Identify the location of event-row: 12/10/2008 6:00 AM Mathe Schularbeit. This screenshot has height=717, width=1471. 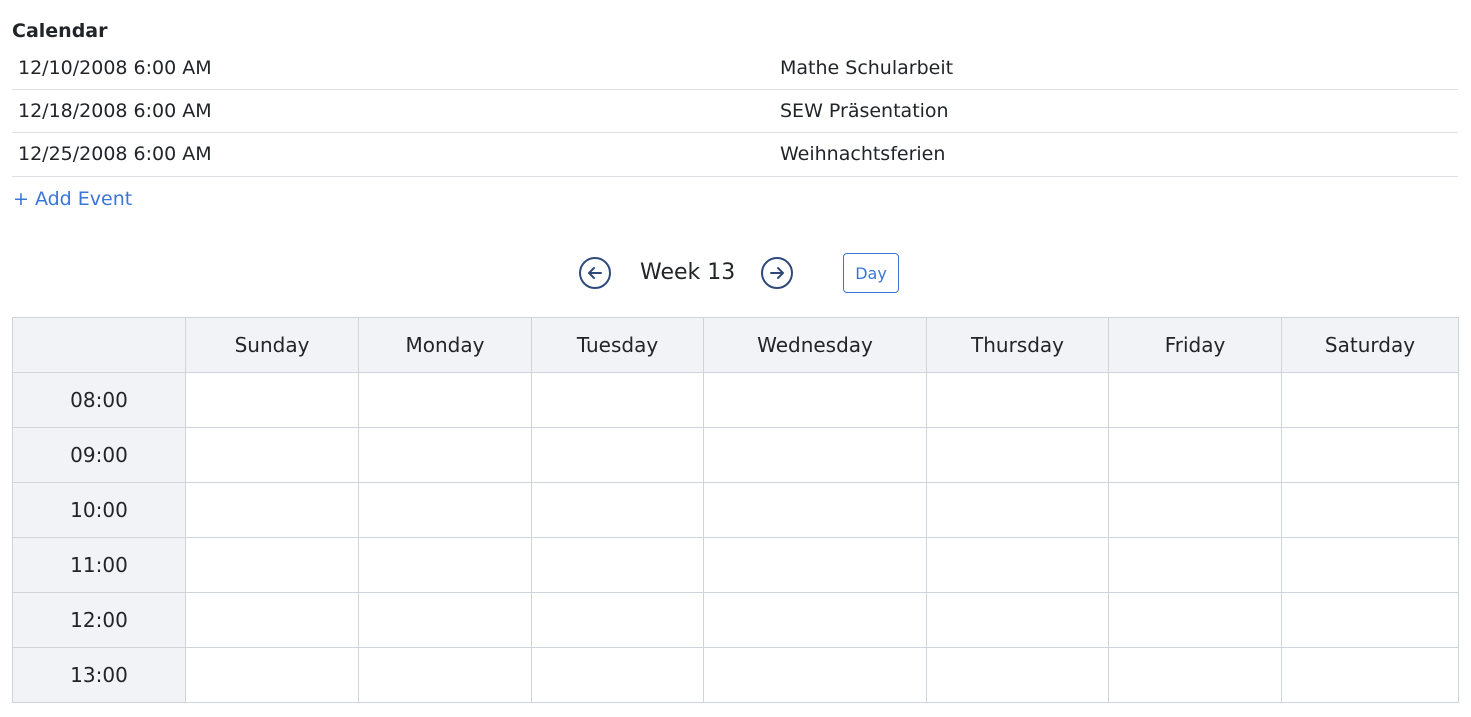
(735, 68).